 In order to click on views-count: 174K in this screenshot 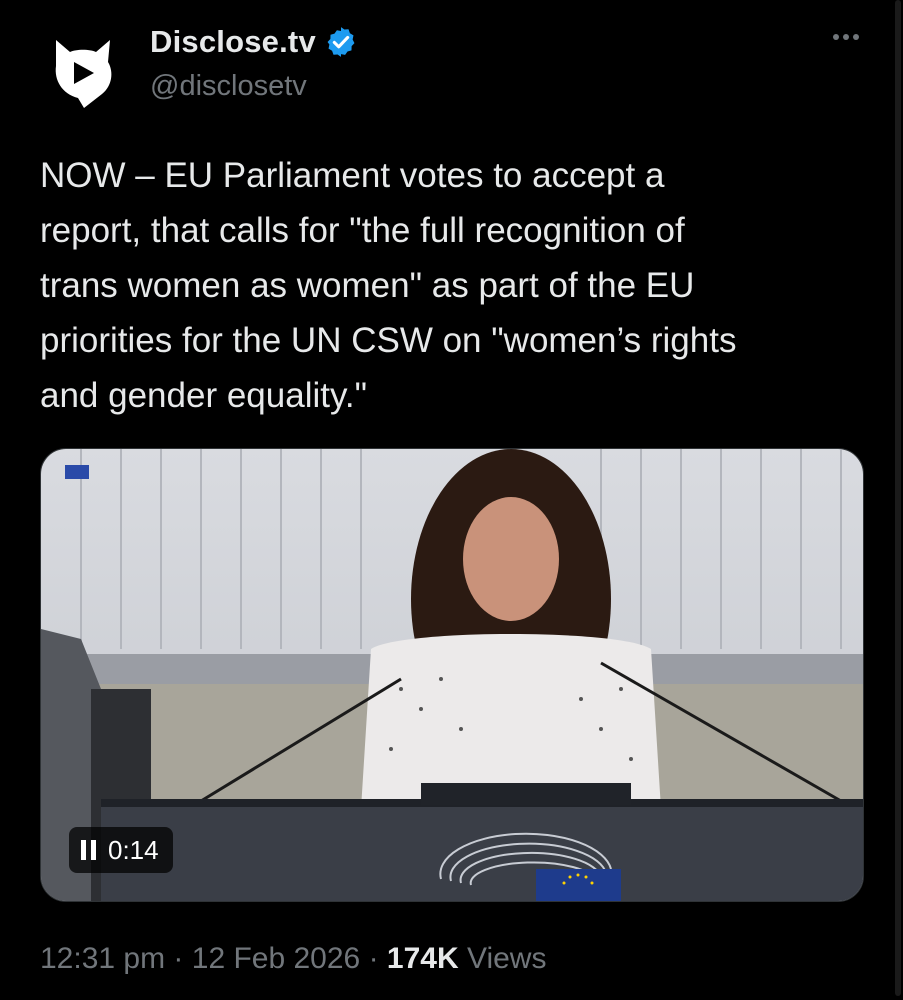, I will do `click(422, 958)`.